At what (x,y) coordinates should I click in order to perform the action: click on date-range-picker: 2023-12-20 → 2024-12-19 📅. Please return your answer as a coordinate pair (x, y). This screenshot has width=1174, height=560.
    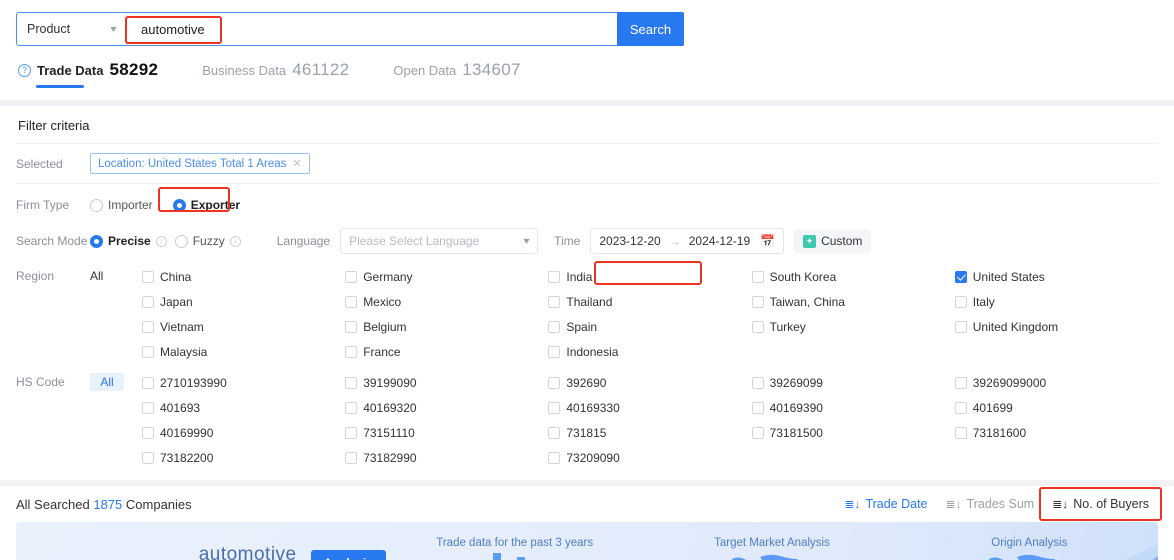
    Looking at the image, I should click on (687, 241).